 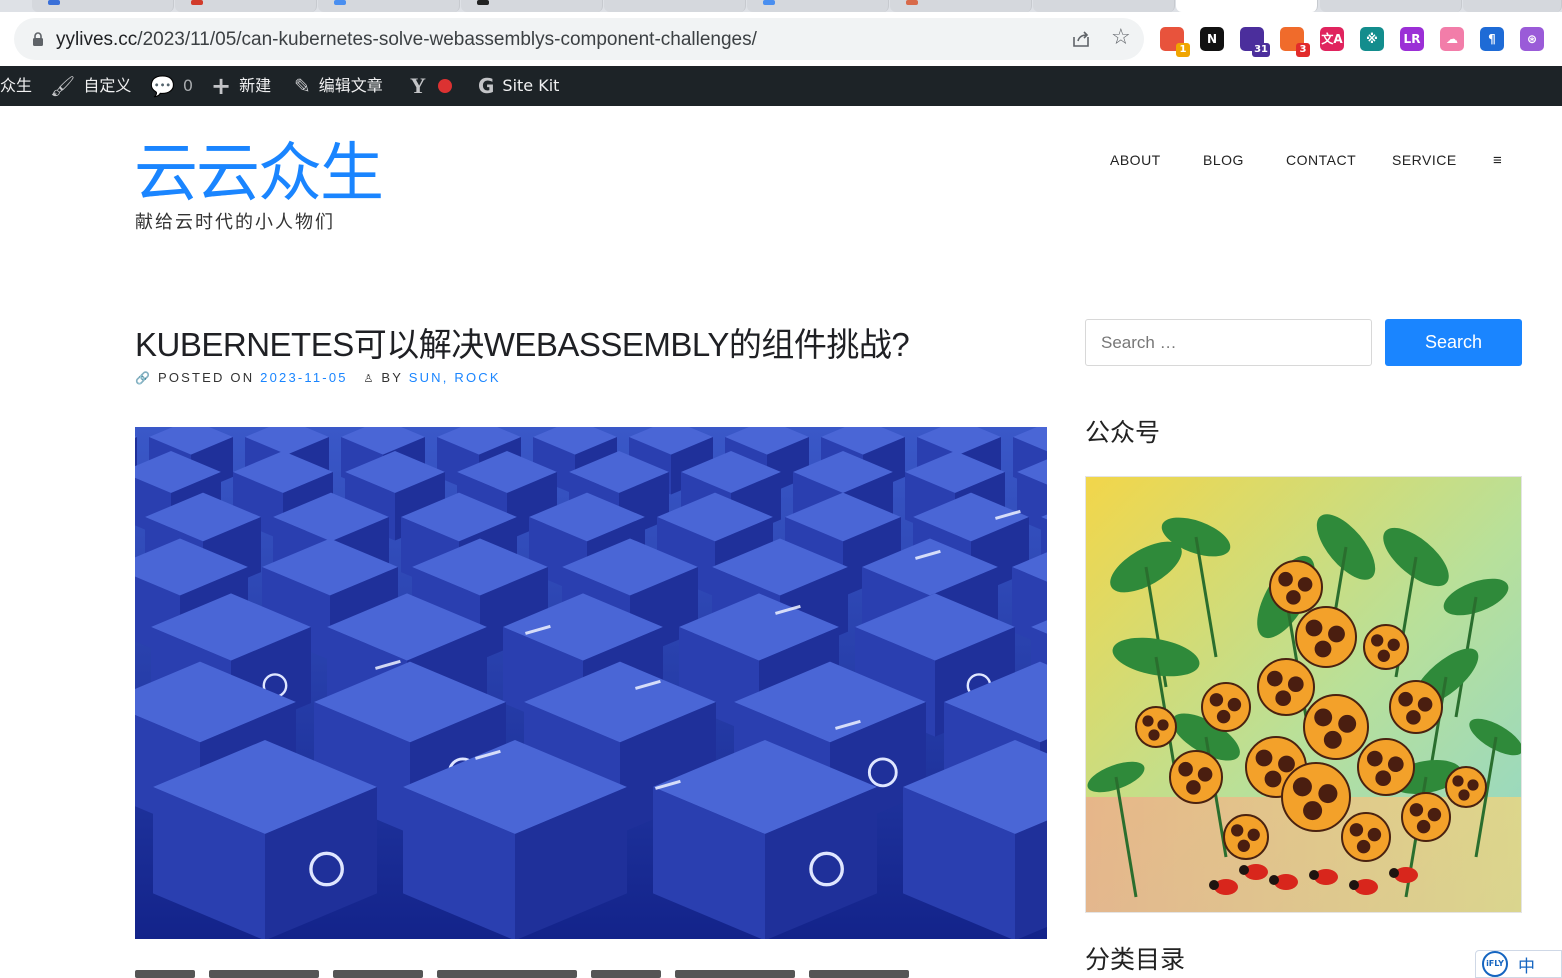 I want to click on adminbar-comments: 💬 0, so click(x=171, y=86).